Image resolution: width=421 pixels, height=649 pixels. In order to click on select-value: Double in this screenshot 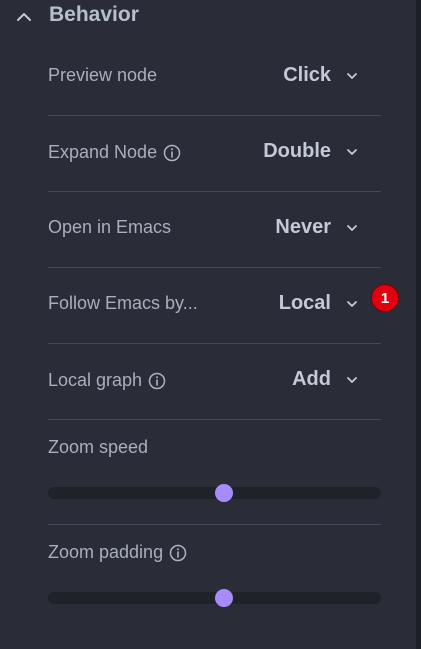, I will do `click(297, 151)`.